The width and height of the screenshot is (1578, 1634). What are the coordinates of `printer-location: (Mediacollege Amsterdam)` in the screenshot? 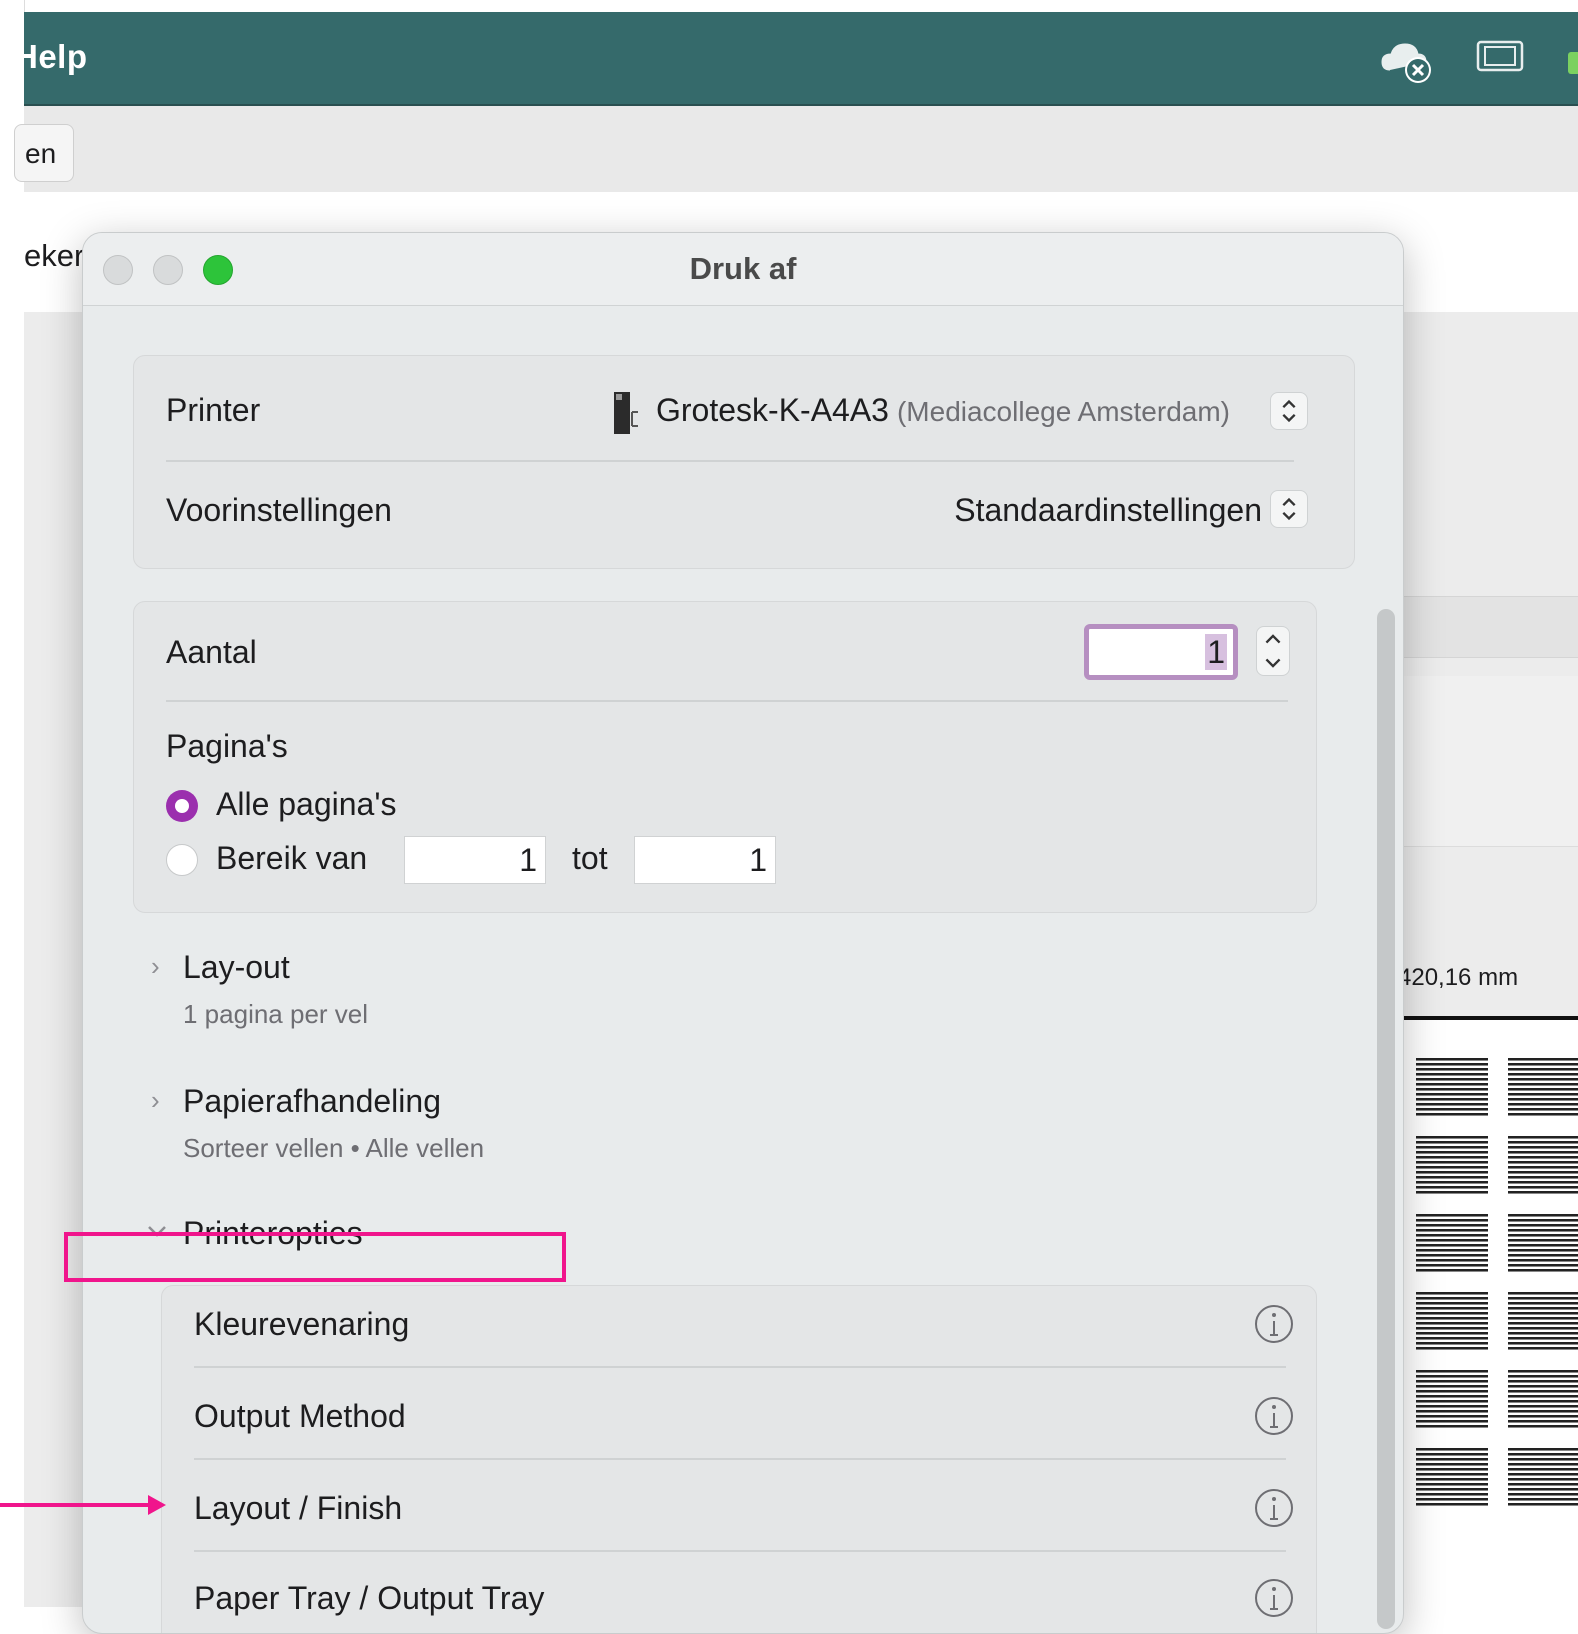 It's located at (1063, 411).